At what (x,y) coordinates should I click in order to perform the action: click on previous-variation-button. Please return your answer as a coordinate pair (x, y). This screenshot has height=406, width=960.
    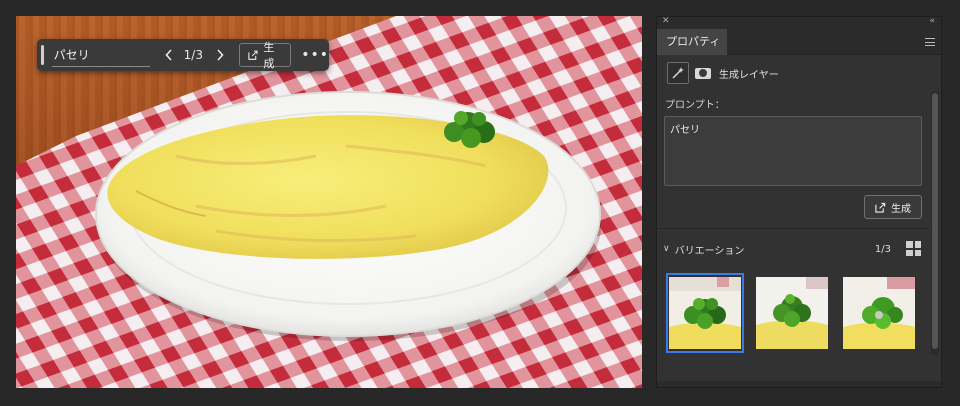
    Looking at the image, I should click on (169, 55).